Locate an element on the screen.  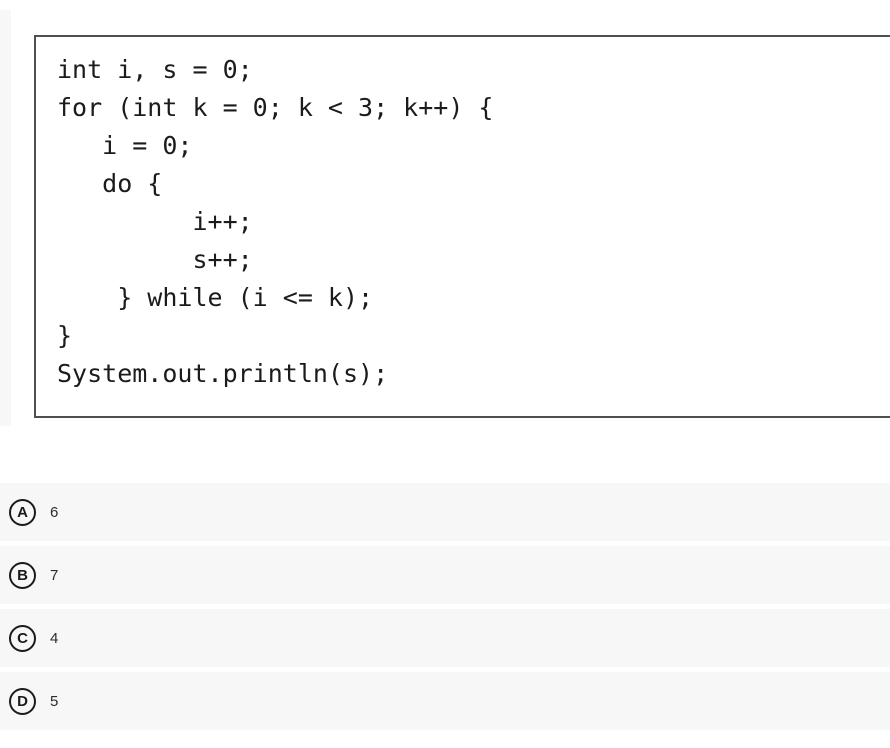
option-marker-d: D is located at coordinates (22, 701).